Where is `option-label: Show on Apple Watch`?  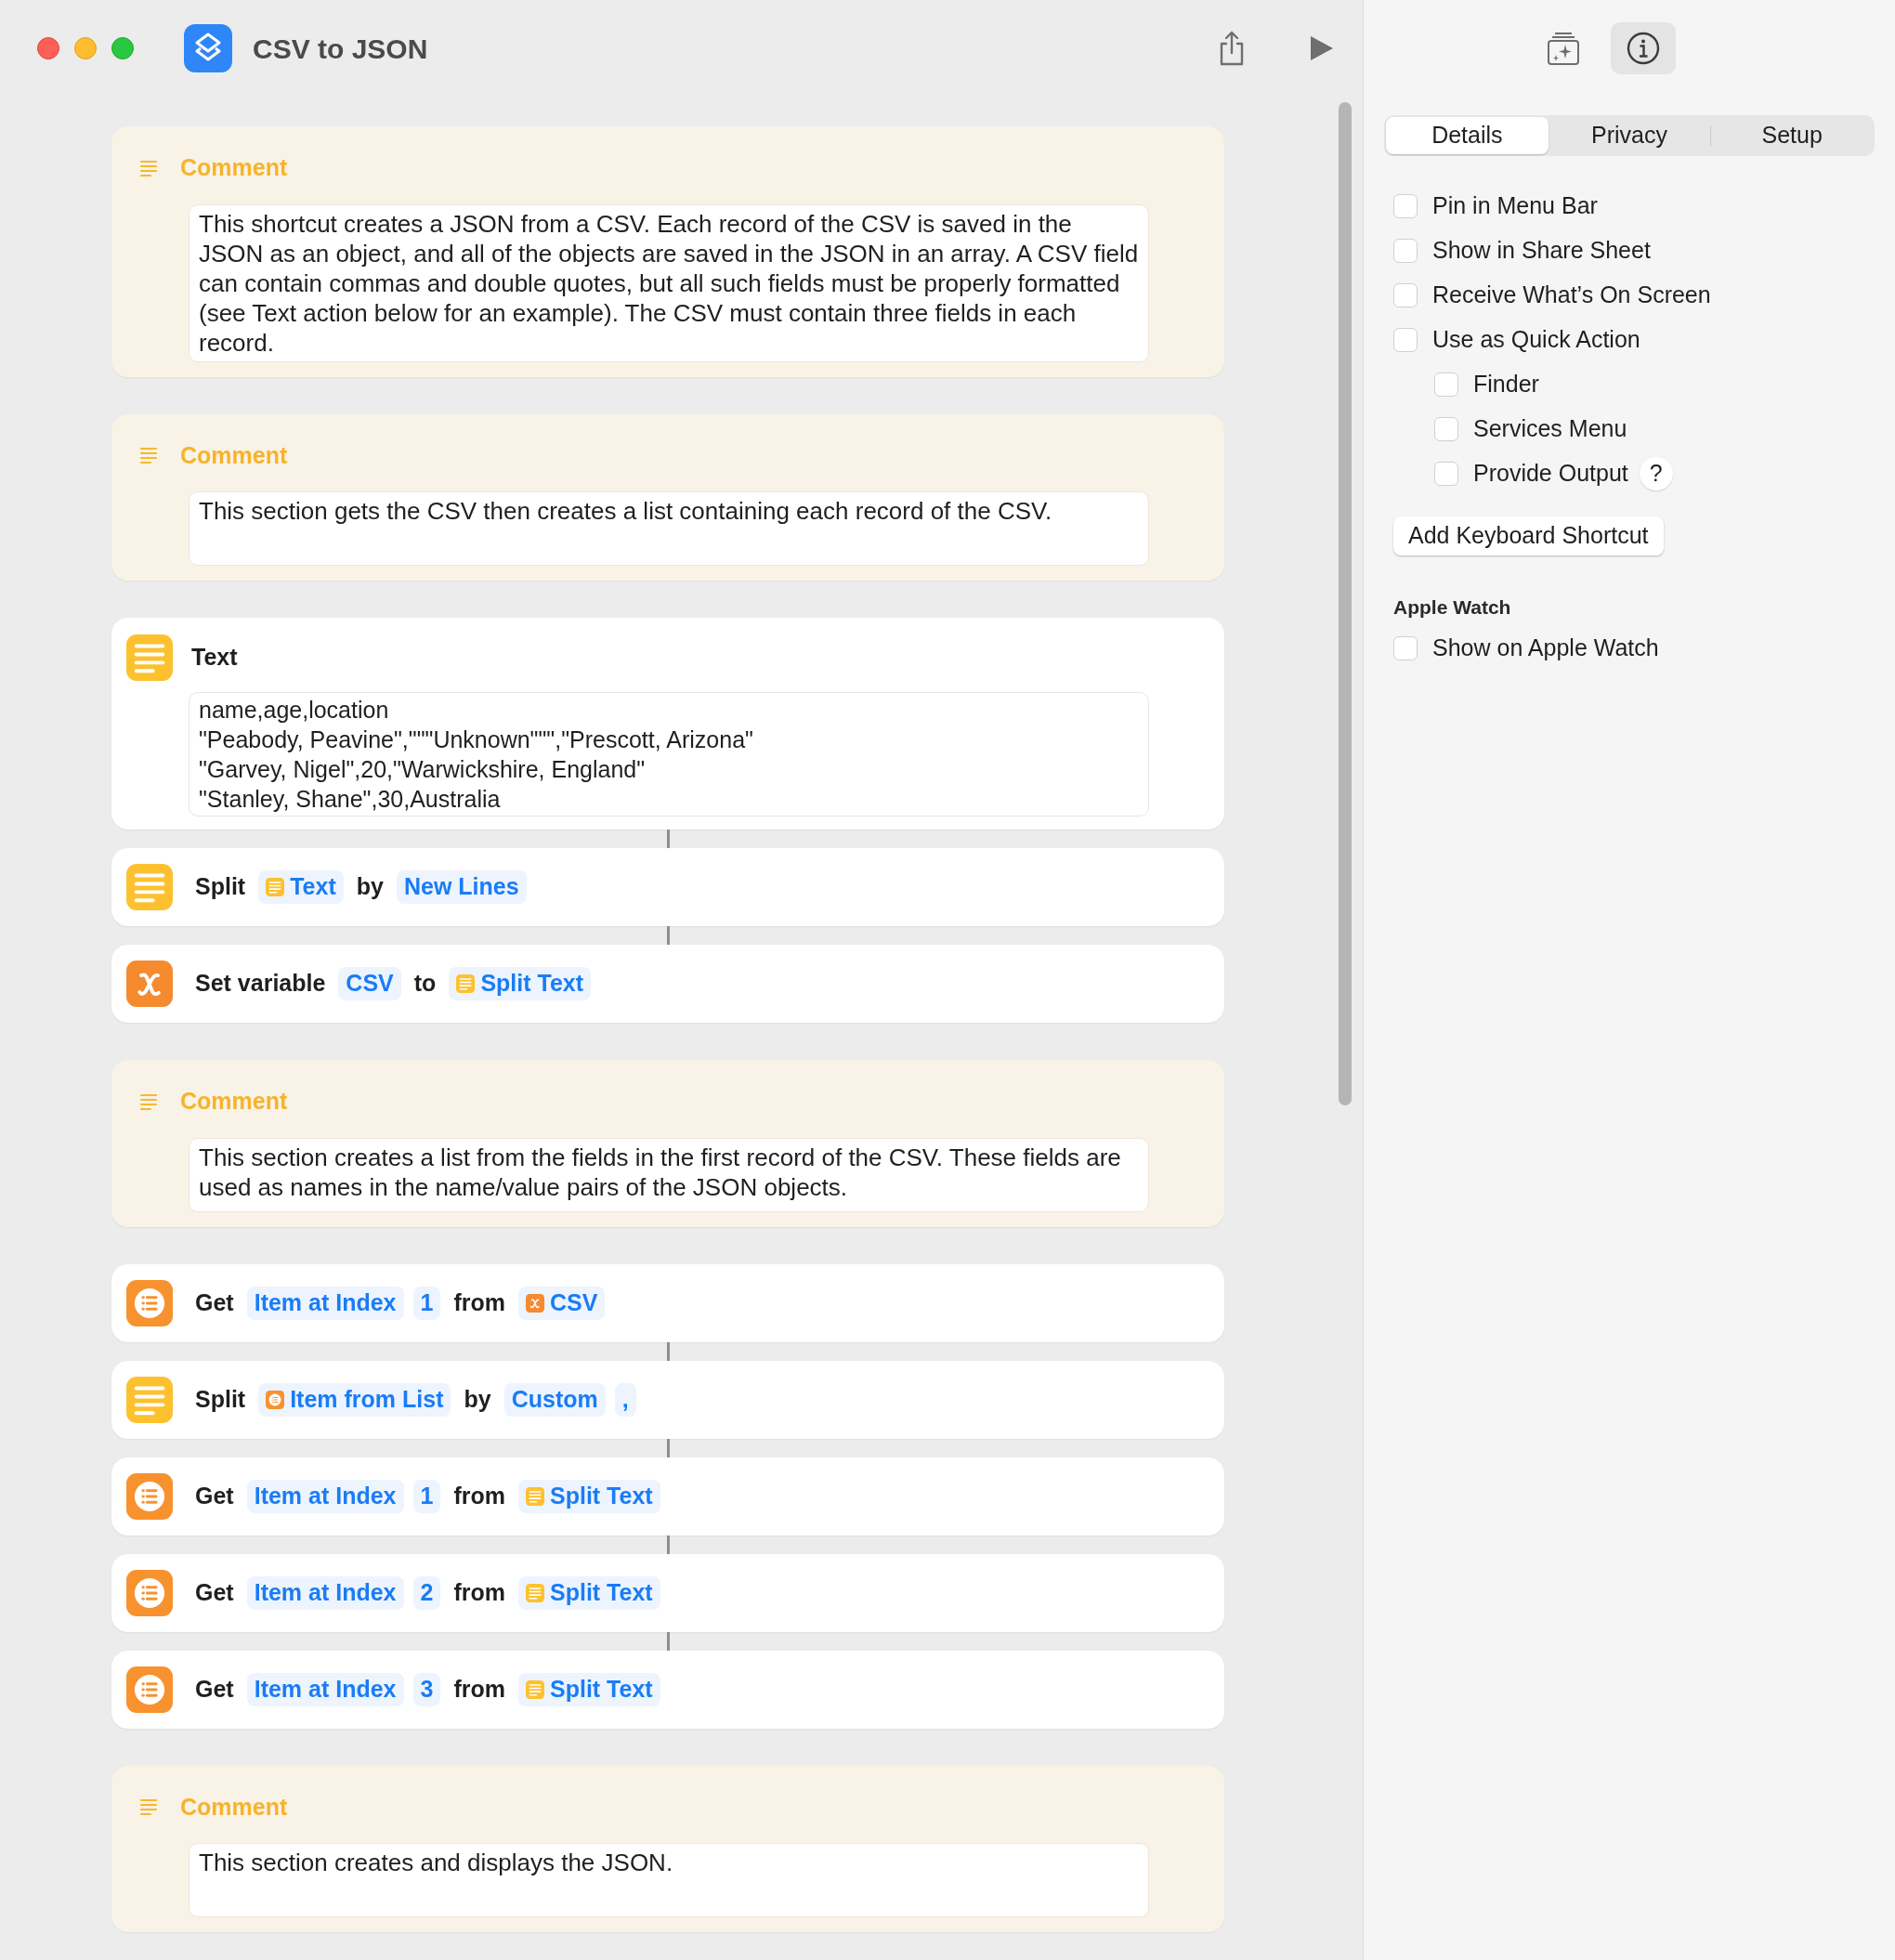
option-label: Show on Apple Watch is located at coordinates (1546, 647).